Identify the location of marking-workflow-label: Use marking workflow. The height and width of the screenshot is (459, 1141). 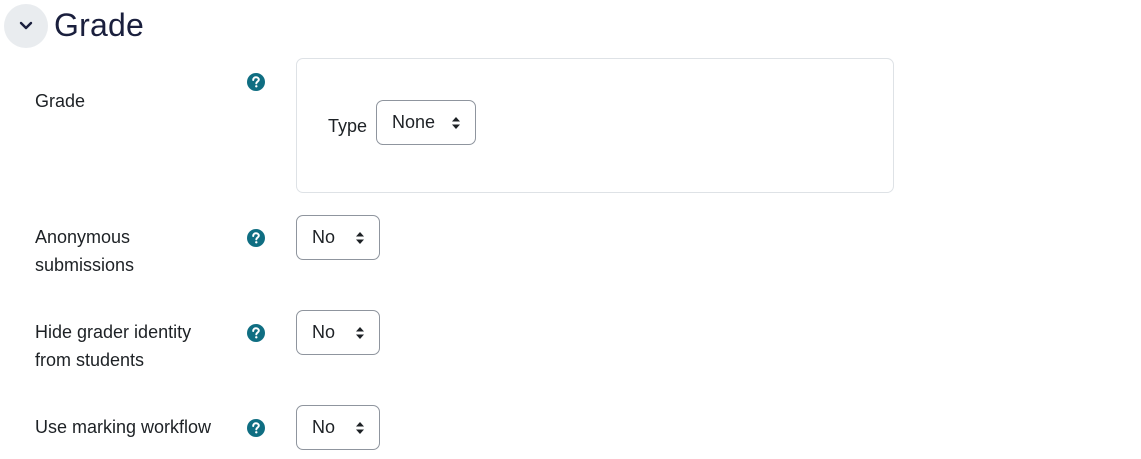
(123, 427).